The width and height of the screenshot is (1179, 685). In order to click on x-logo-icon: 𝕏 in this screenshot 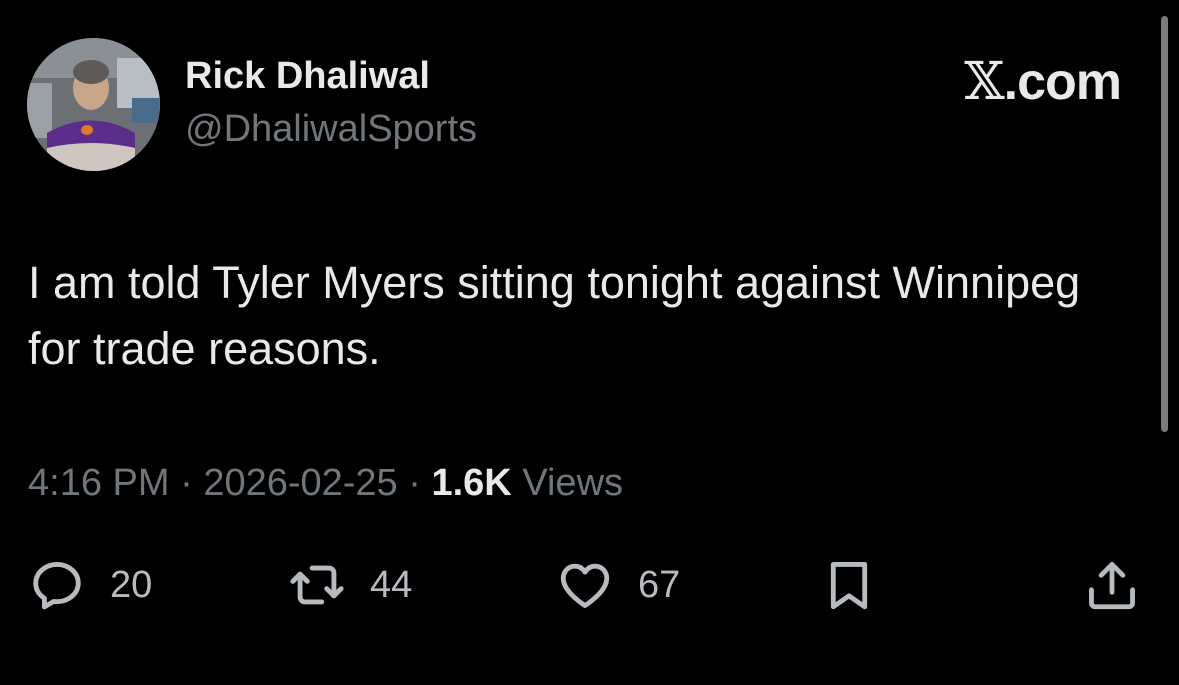, I will do `click(984, 82)`.